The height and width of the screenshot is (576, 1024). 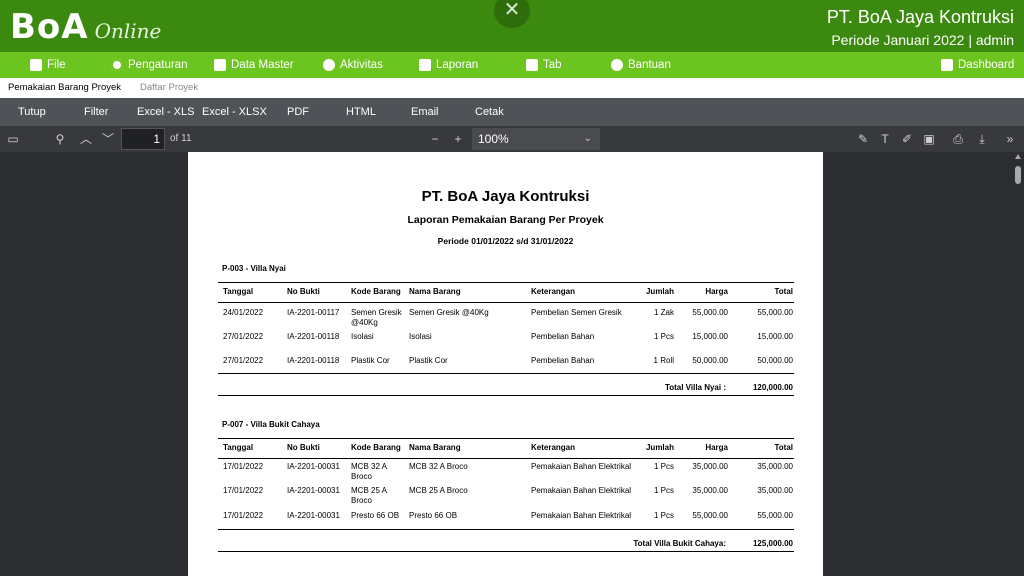 I want to click on zoom-out-icon: −, so click(x=435, y=139).